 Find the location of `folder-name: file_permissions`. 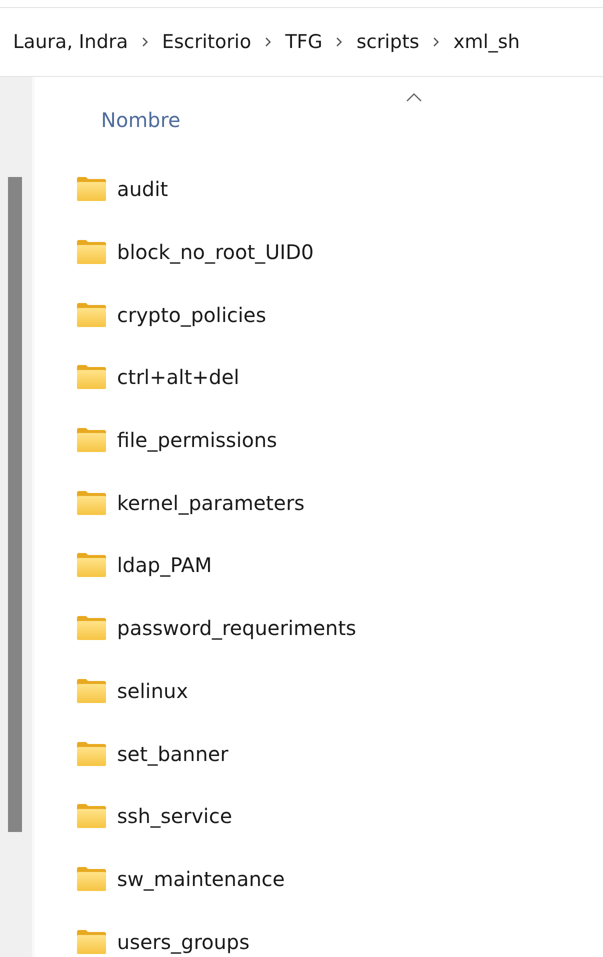

folder-name: file_permissions is located at coordinates (197, 440).